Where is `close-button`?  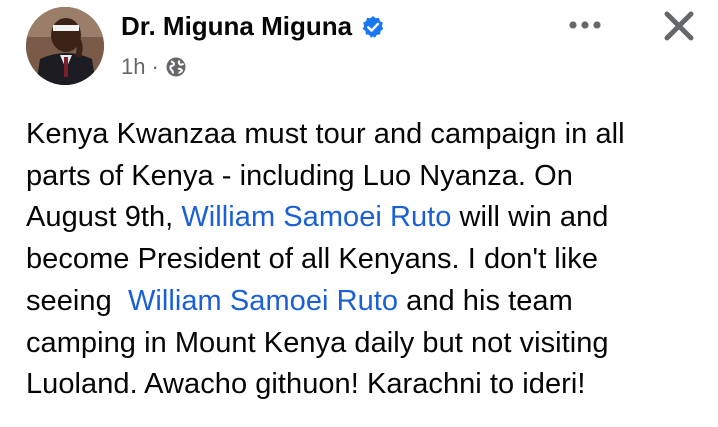
close-button is located at coordinates (679, 26).